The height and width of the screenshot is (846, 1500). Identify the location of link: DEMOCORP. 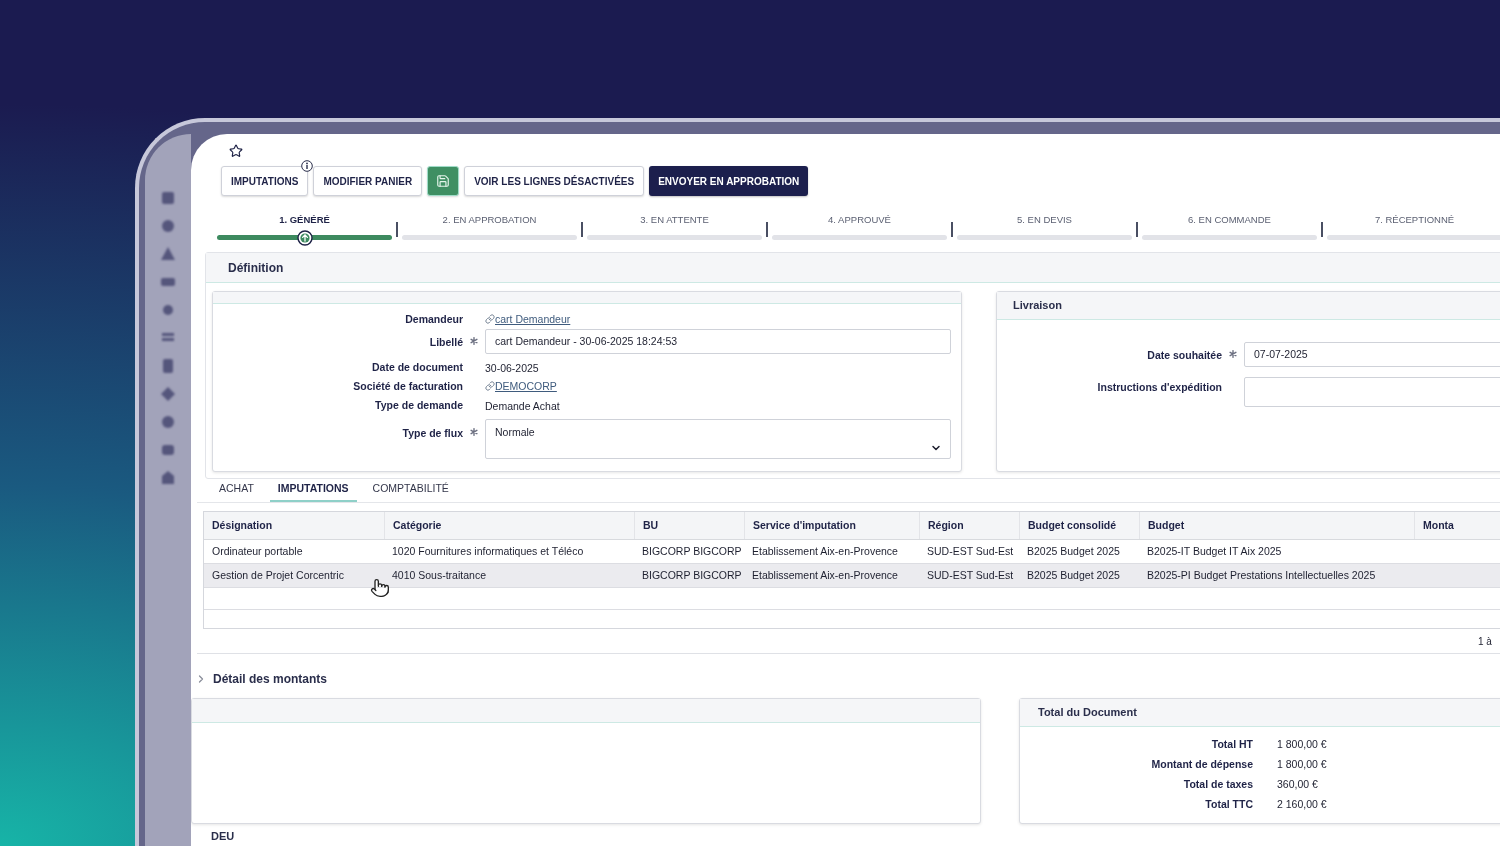
(521, 385).